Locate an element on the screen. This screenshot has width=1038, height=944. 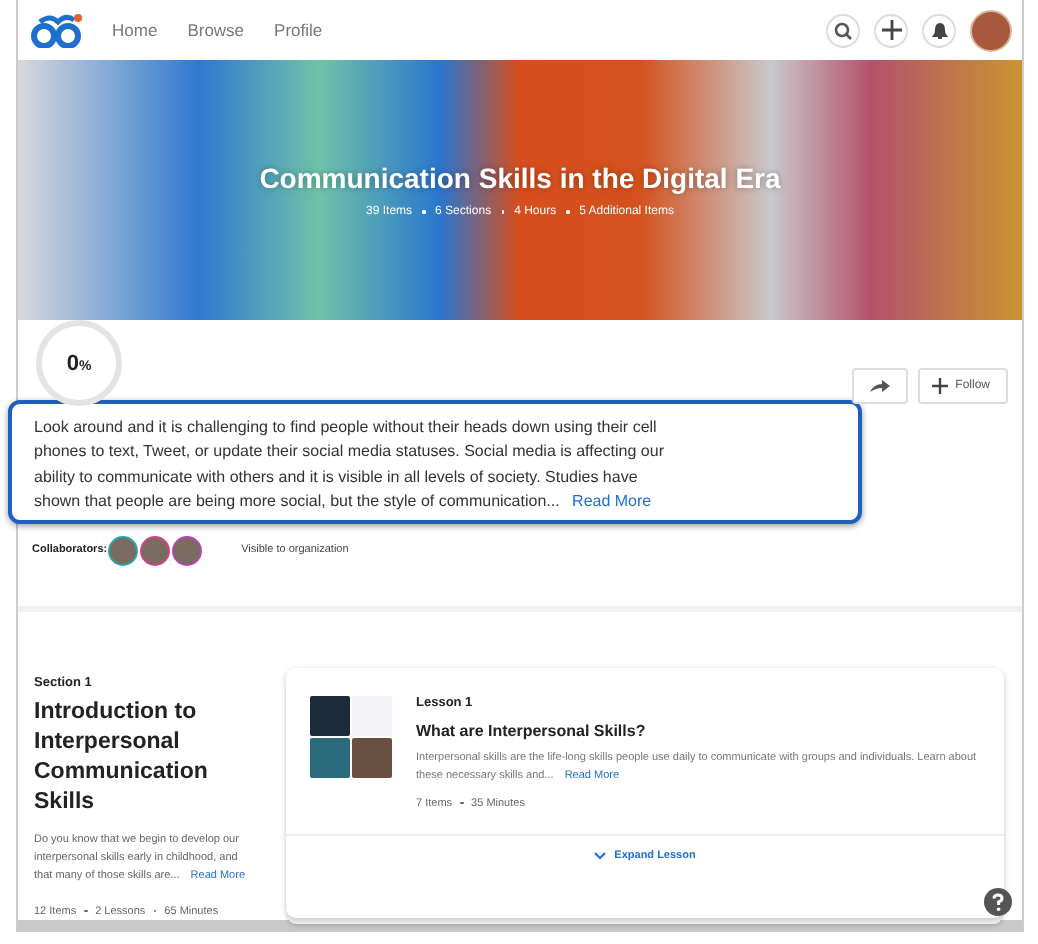
nav-link: Home is located at coordinates (135, 30).